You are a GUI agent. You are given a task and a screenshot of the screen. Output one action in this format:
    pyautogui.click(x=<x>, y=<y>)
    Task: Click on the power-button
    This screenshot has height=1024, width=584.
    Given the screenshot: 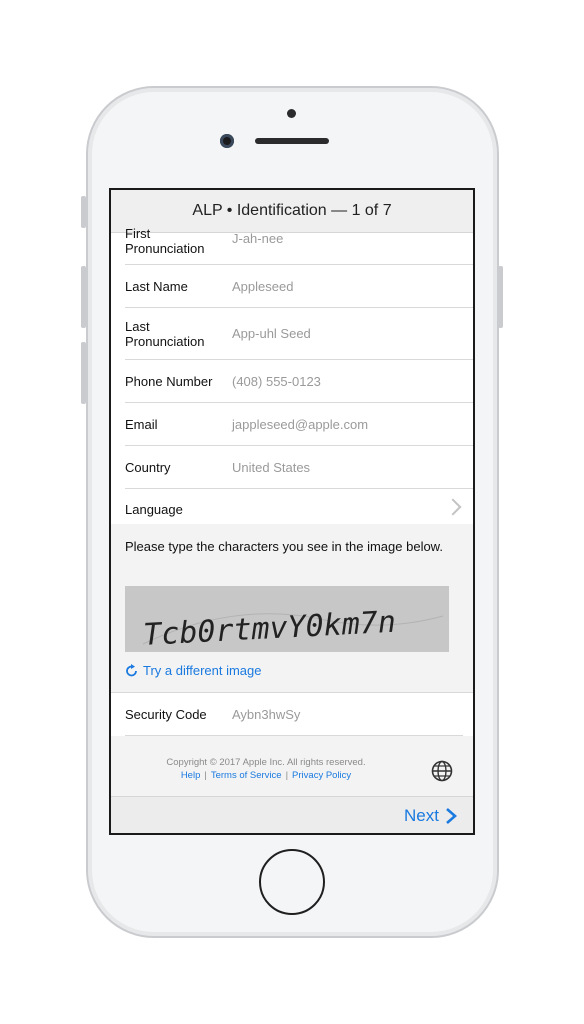 What is the action you would take?
    pyautogui.click(x=500, y=297)
    